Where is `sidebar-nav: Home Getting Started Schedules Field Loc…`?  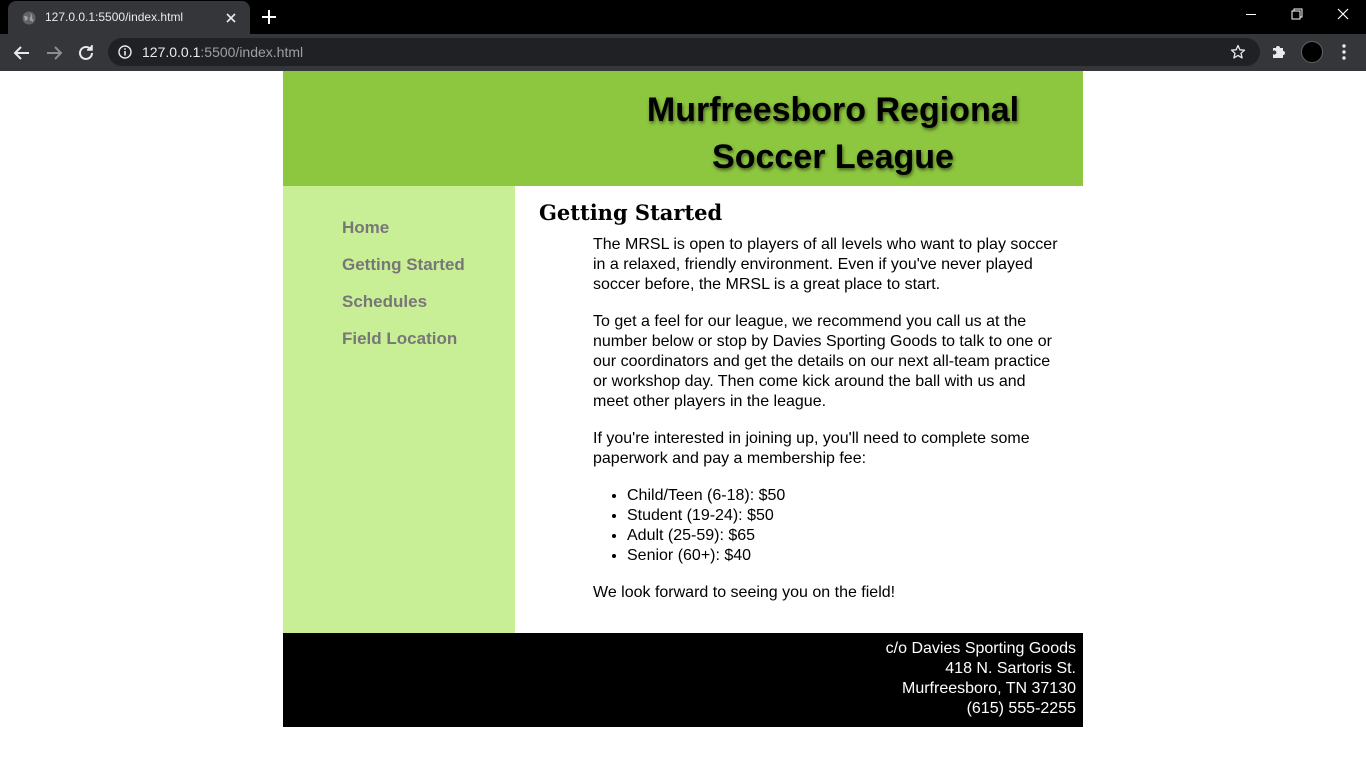
sidebar-nav: Home Getting Started Schedules Field Loc… is located at coordinates (399, 409).